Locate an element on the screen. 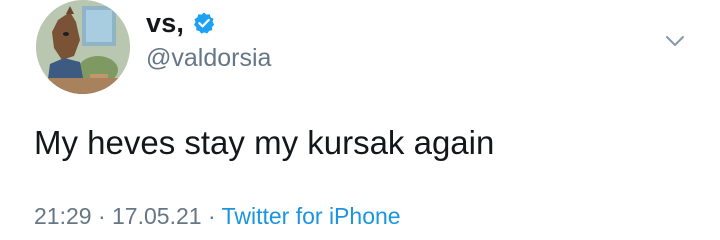 Image resolution: width=720 pixels, height=240 pixels. display-name: vs, is located at coordinates (165, 23).